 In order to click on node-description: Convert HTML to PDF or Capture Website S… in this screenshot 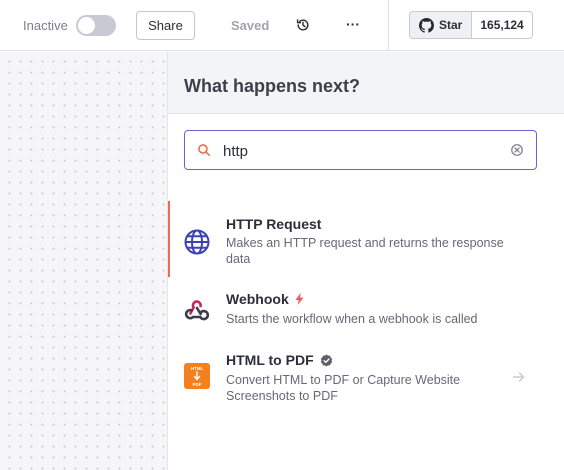, I will do `click(343, 388)`.